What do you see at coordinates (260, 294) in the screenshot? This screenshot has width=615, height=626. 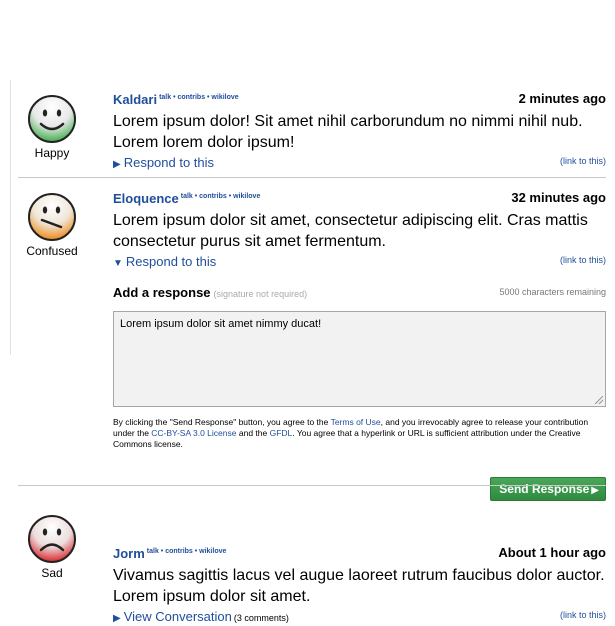 I see `signature-note: (signature not required)` at bounding box center [260, 294].